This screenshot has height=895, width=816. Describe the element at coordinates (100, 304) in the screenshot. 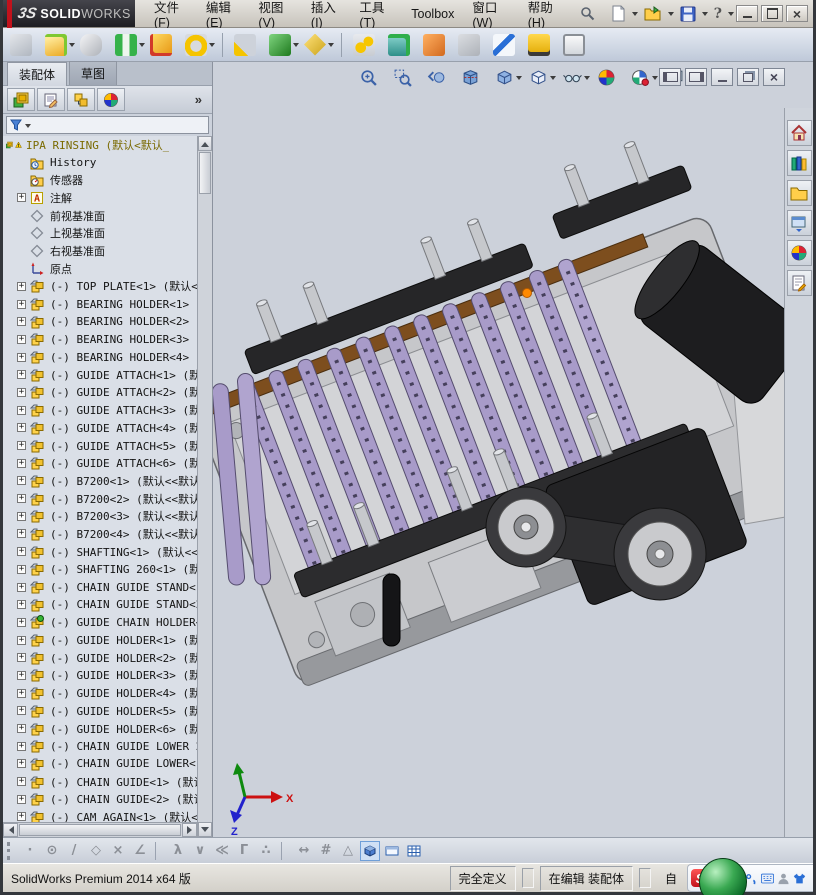

I see `tree-item: (-) BEARING HOLDER<1> (` at that location.